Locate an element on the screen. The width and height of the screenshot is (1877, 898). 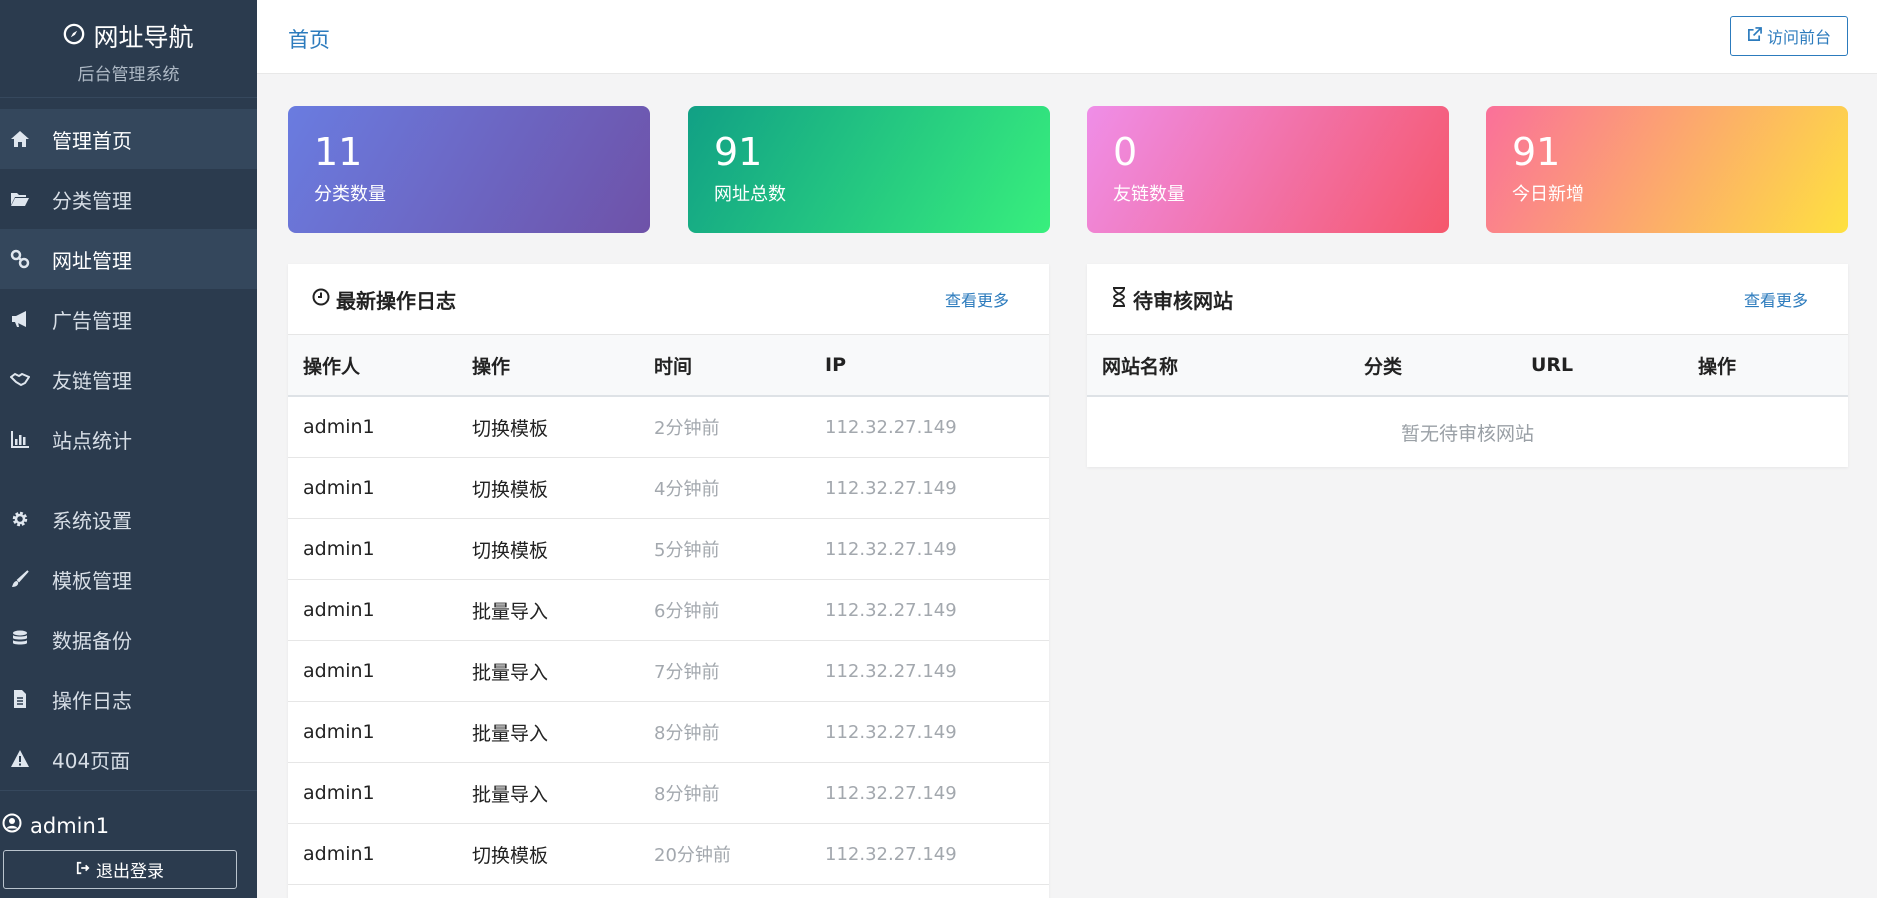
empty-state: 暂无待审核网站 is located at coordinates (1467, 433).